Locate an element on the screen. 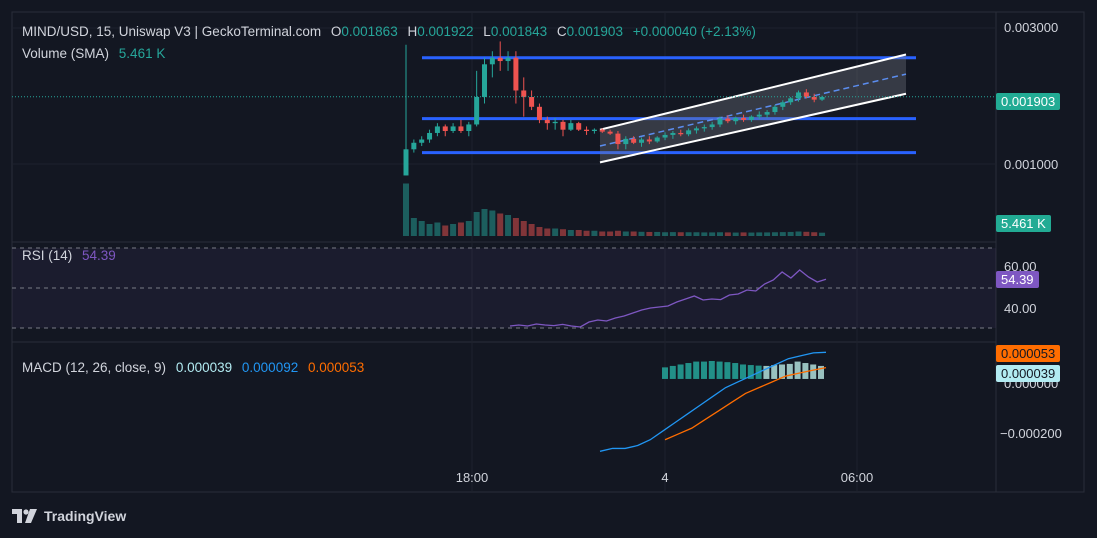 The height and width of the screenshot is (538, 1097). volume-tag: 5.461 K is located at coordinates (1023, 223).